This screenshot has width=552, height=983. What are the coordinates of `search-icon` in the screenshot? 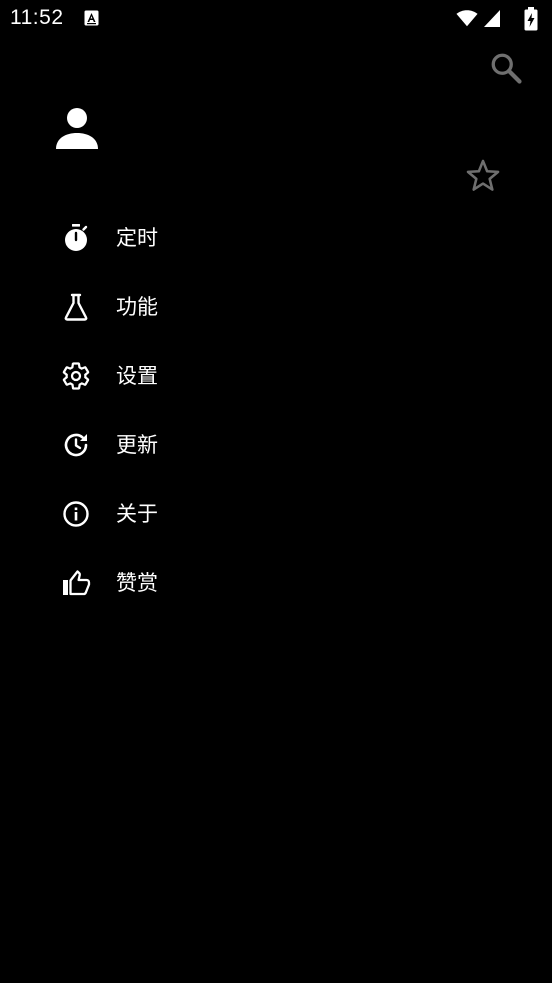 It's located at (506, 68).